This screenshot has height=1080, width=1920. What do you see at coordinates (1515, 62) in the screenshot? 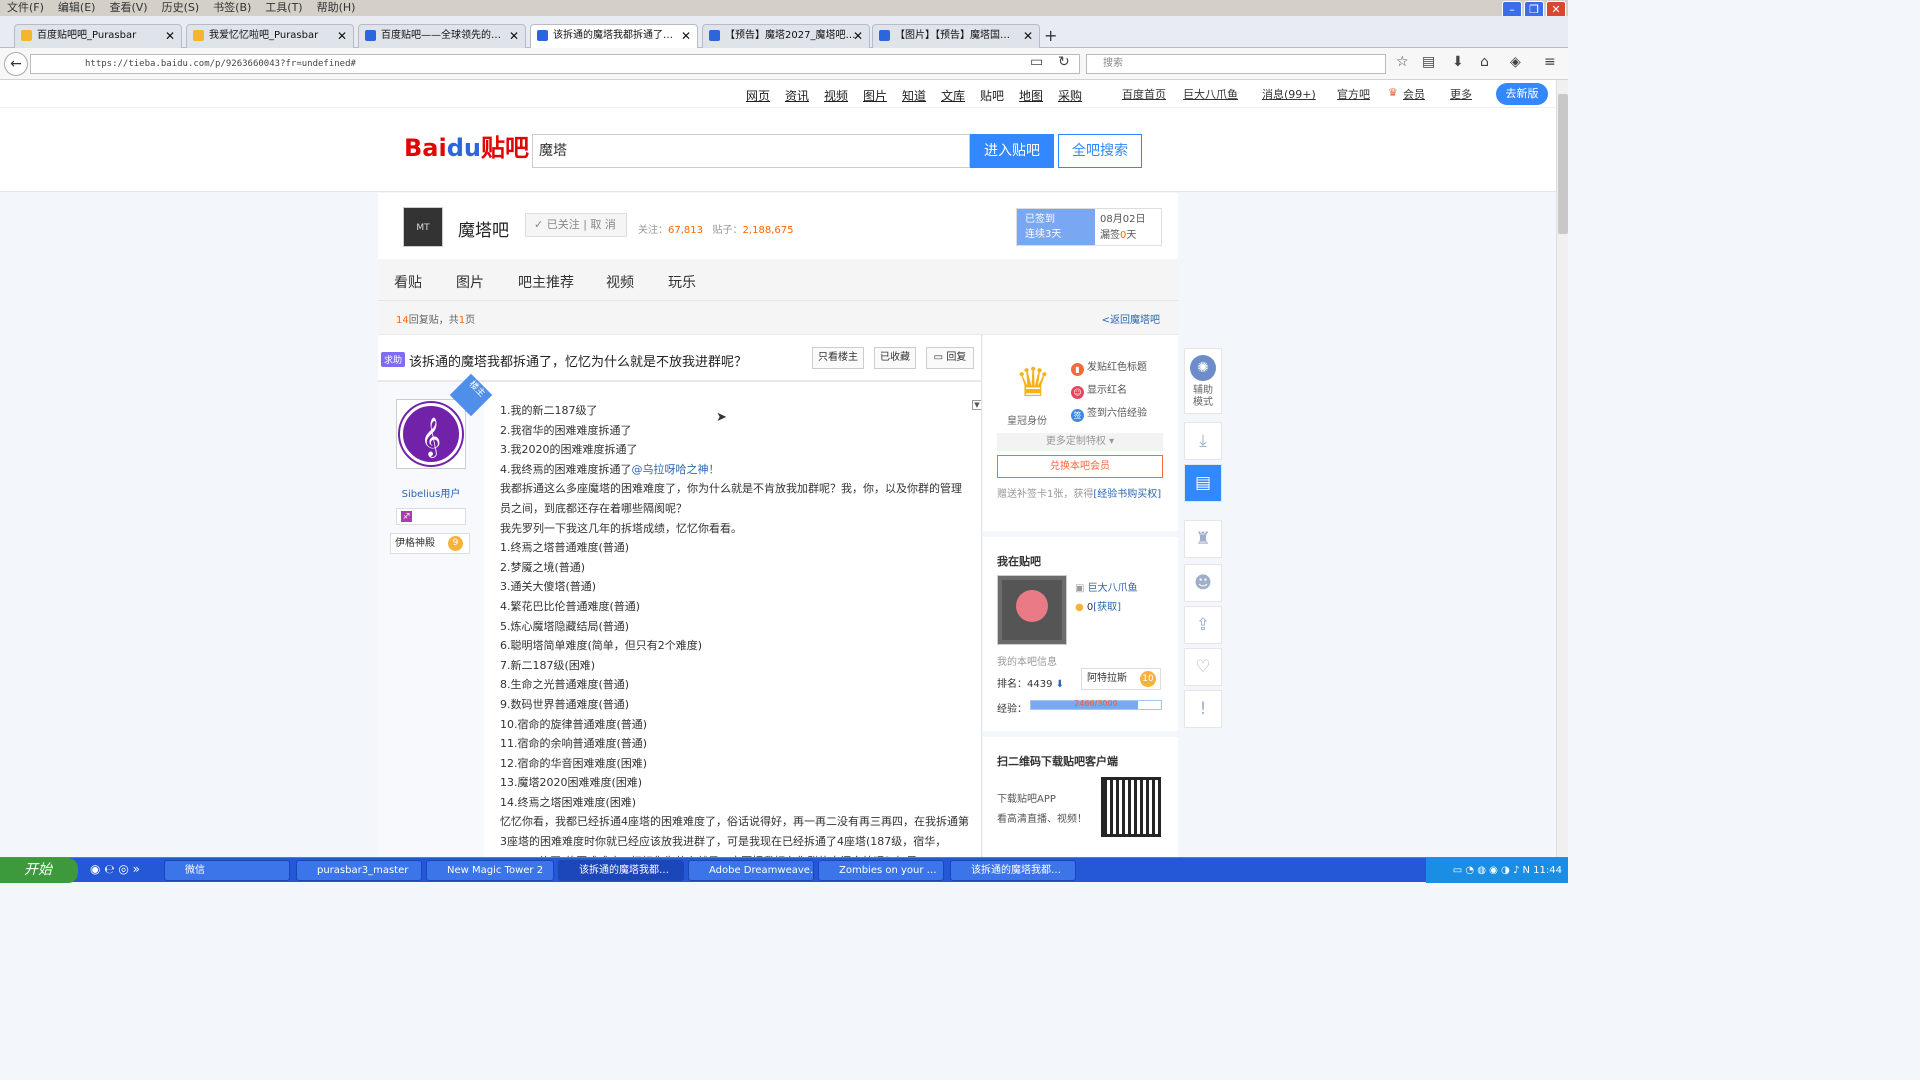
I see `pocket-icon: ◈` at bounding box center [1515, 62].